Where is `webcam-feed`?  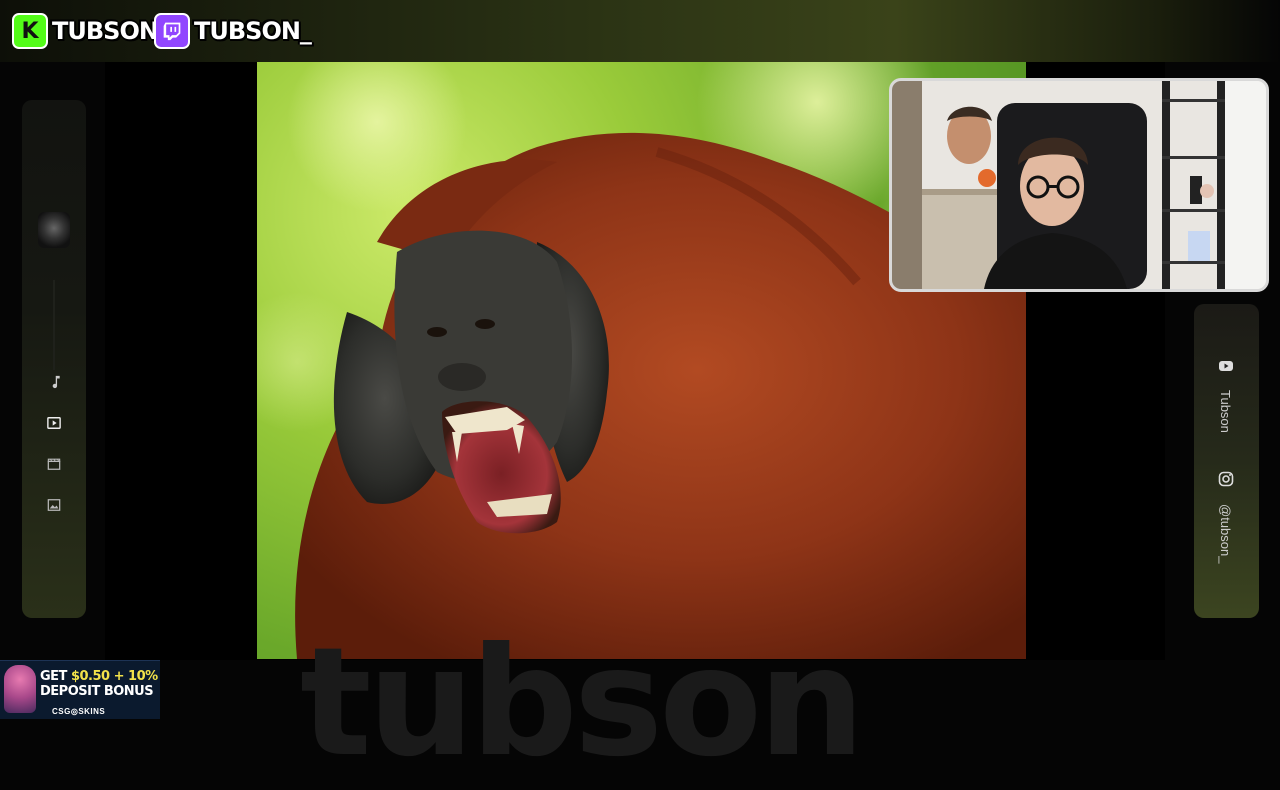
webcam-feed is located at coordinates (1079, 185).